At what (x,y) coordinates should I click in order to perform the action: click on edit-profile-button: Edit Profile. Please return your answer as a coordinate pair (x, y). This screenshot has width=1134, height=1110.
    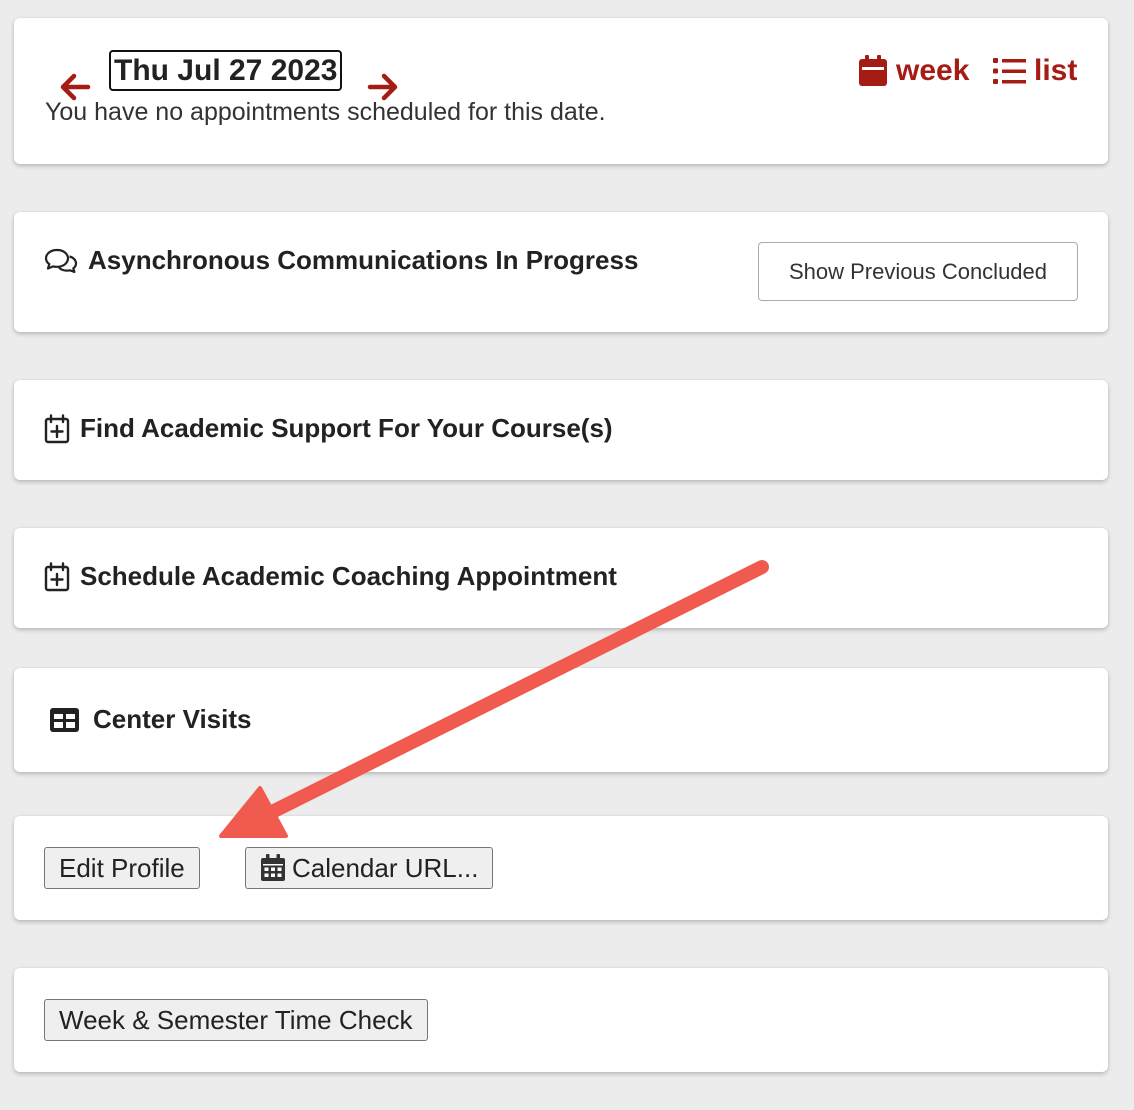
    Looking at the image, I should click on (122, 868).